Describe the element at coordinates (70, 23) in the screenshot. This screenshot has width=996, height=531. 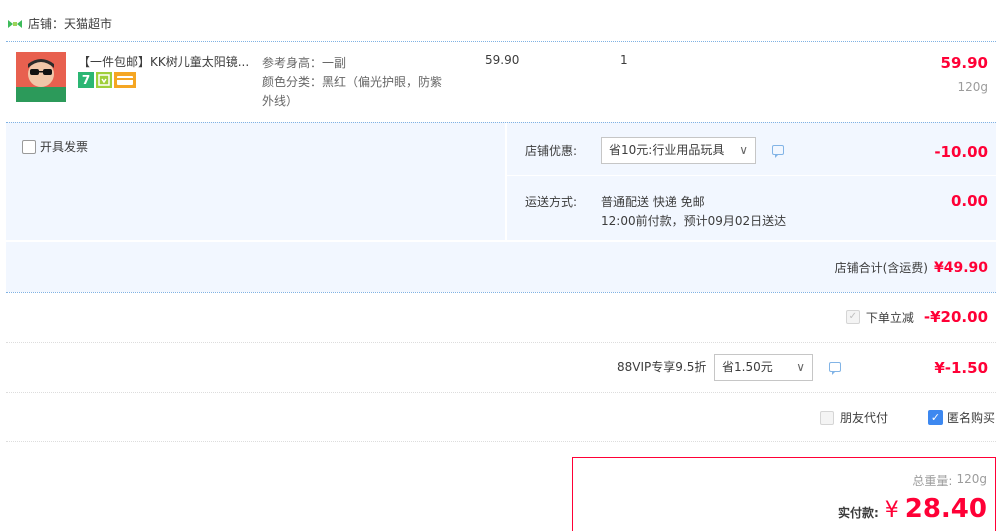
I see `shop-name-link: 店铺：天猫超市` at that location.